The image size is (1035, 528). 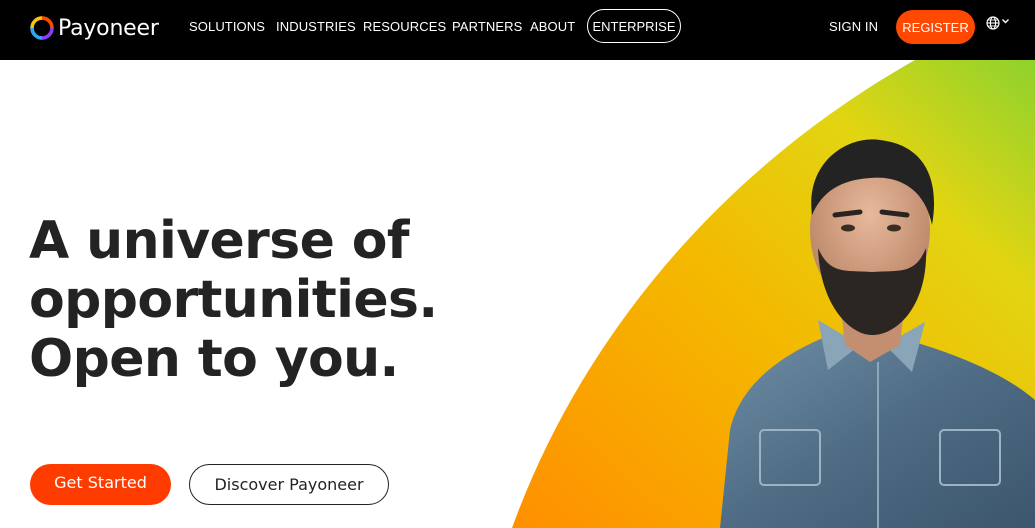 I want to click on sign-in-link: SIGN IN, so click(x=853, y=26).